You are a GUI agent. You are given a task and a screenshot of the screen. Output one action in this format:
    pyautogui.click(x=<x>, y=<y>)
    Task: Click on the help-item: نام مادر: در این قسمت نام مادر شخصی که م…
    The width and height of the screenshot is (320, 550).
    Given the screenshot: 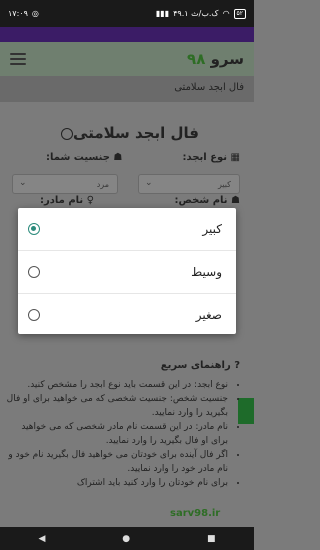 What is the action you would take?
    pyautogui.click(x=117, y=434)
    